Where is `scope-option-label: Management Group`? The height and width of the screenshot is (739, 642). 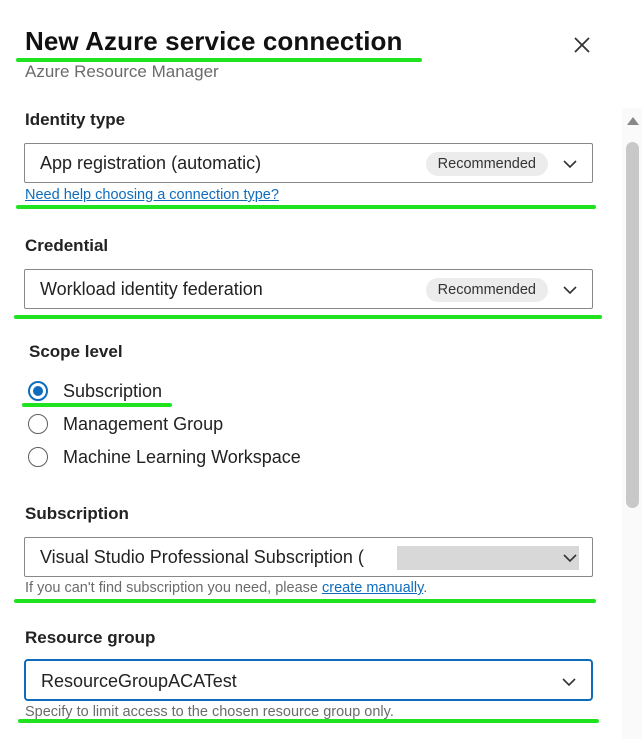 scope-option-label: Management Group is located at coordinates (143, 423).